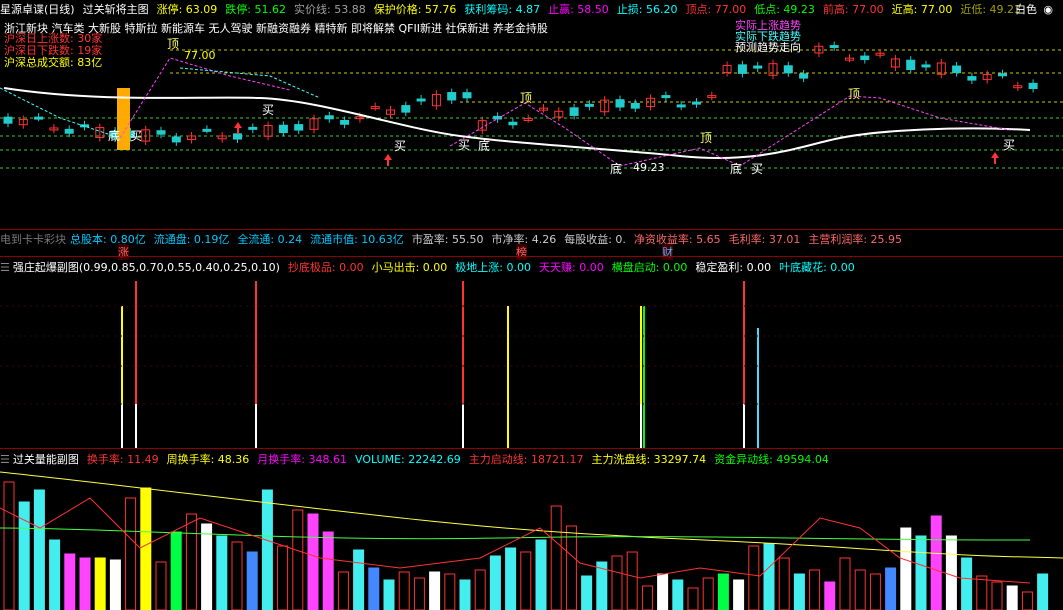 The width and height of the screenshot is (1063, 610). Describe the element at coordinates (46, 459) in the screenshot. I see `sub2-name: 过关量能副图` at that location.